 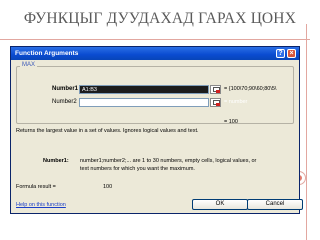 What do you see at coordinates (250, 89) in the screenshot?
I see `number1-result: = {100\70;90\60;80\5\` at bounding box center [250, 89].